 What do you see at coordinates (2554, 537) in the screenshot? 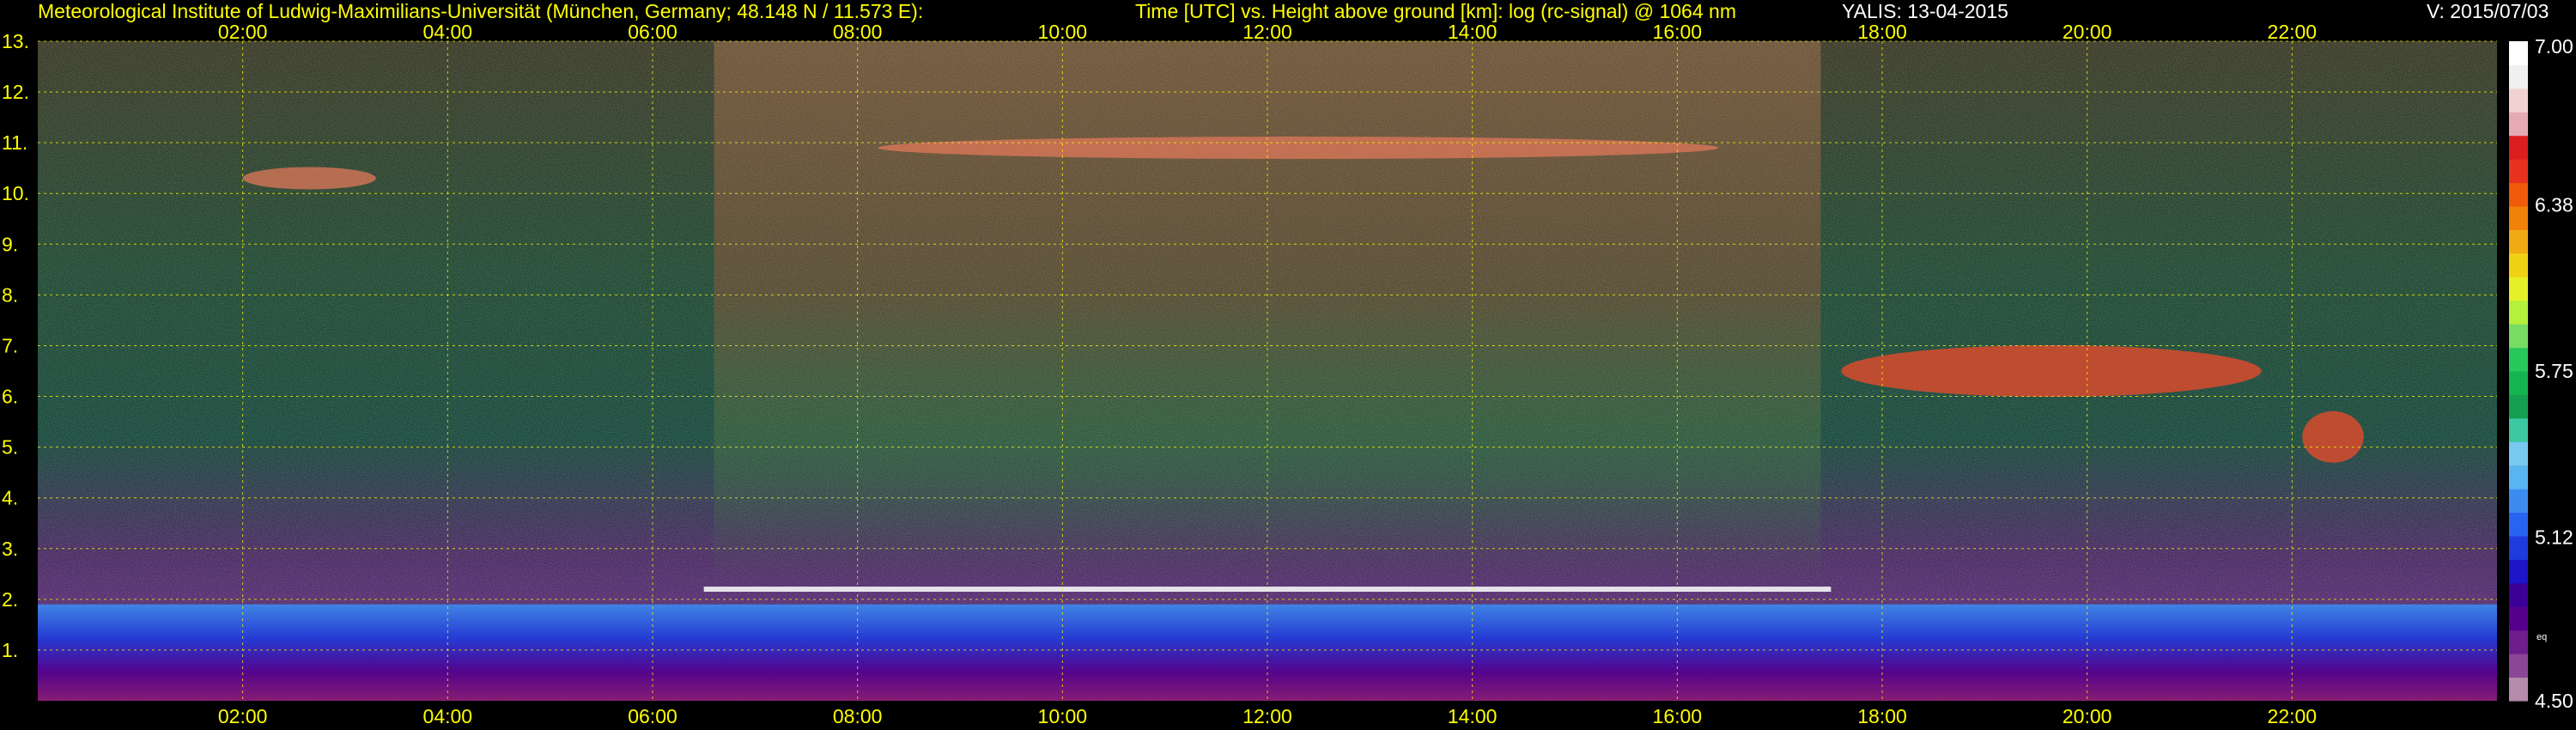
I see `colorbar-label: 5.12` at bounding box center [2554, 537].